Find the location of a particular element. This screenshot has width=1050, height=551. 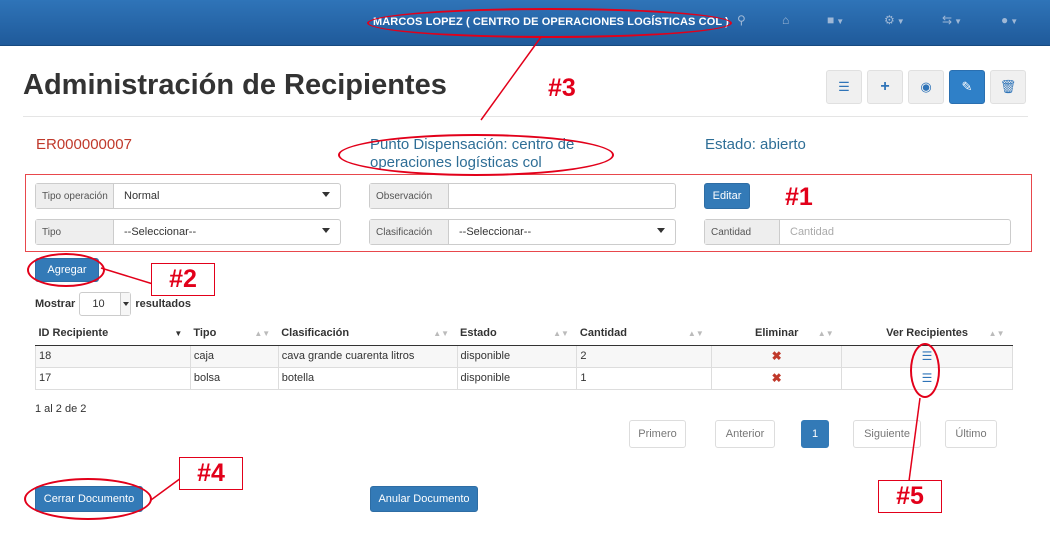

results-info: 1 al 2 de 2 is located at coordinates (61, 409).